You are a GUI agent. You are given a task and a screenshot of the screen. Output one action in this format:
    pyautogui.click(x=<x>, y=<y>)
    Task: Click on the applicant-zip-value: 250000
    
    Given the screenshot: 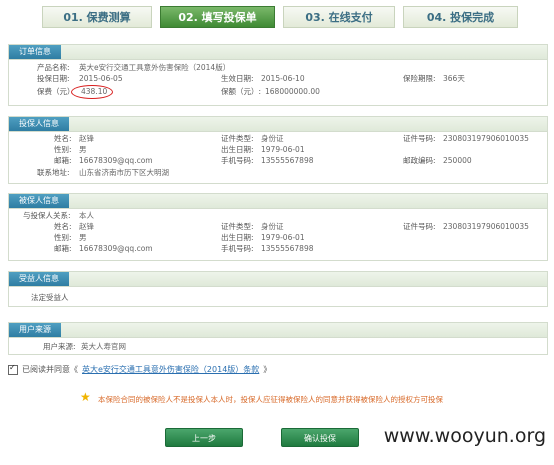 What is the action you would take?
    pyautogui.click(x=457, y=160)
    